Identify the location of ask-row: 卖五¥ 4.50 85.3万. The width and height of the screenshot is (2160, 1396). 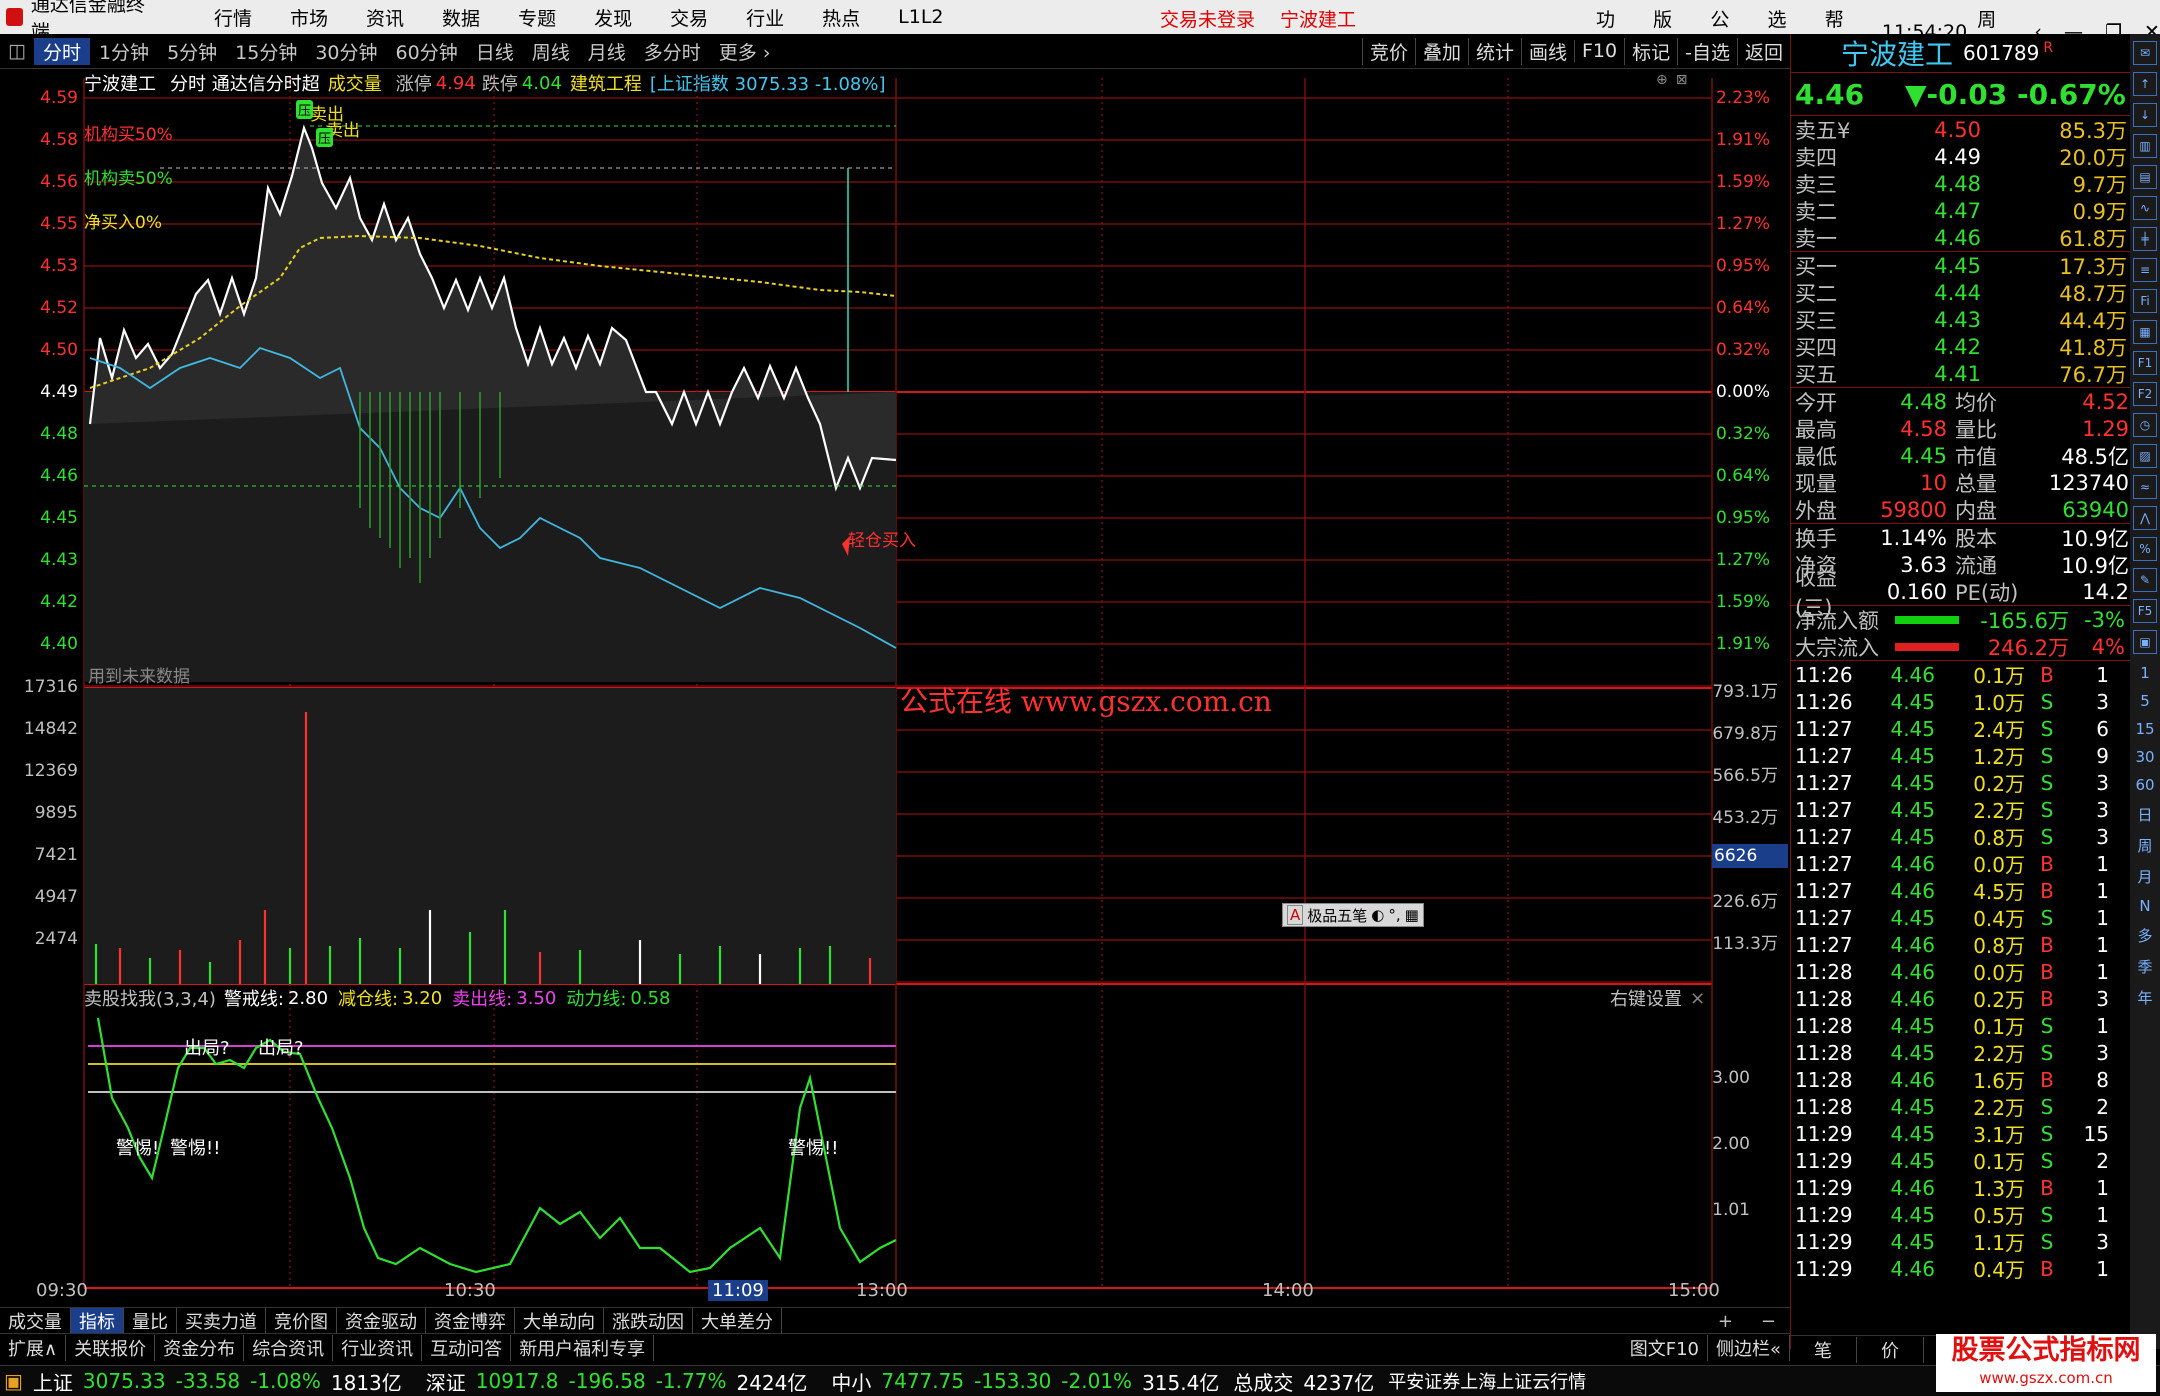
(1963, 129).